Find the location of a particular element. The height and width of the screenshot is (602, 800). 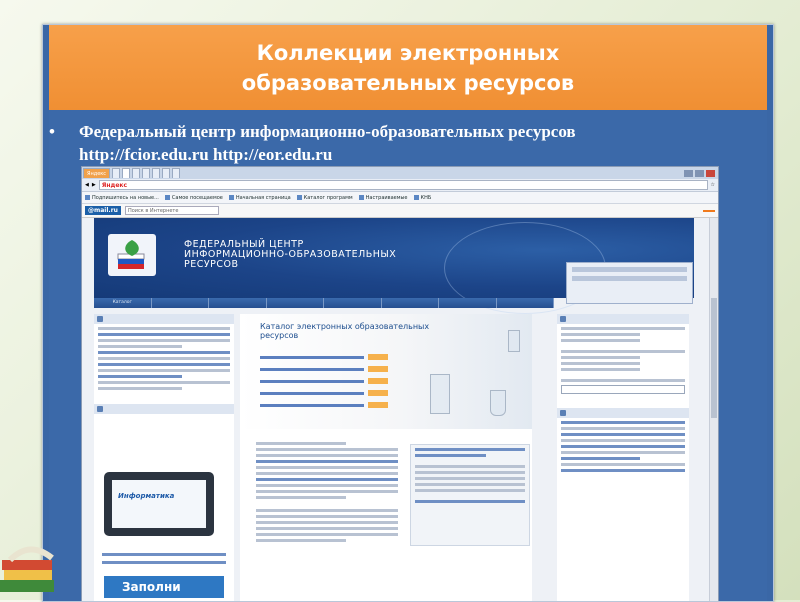

catalog-count is located at coordinates (378, 357).